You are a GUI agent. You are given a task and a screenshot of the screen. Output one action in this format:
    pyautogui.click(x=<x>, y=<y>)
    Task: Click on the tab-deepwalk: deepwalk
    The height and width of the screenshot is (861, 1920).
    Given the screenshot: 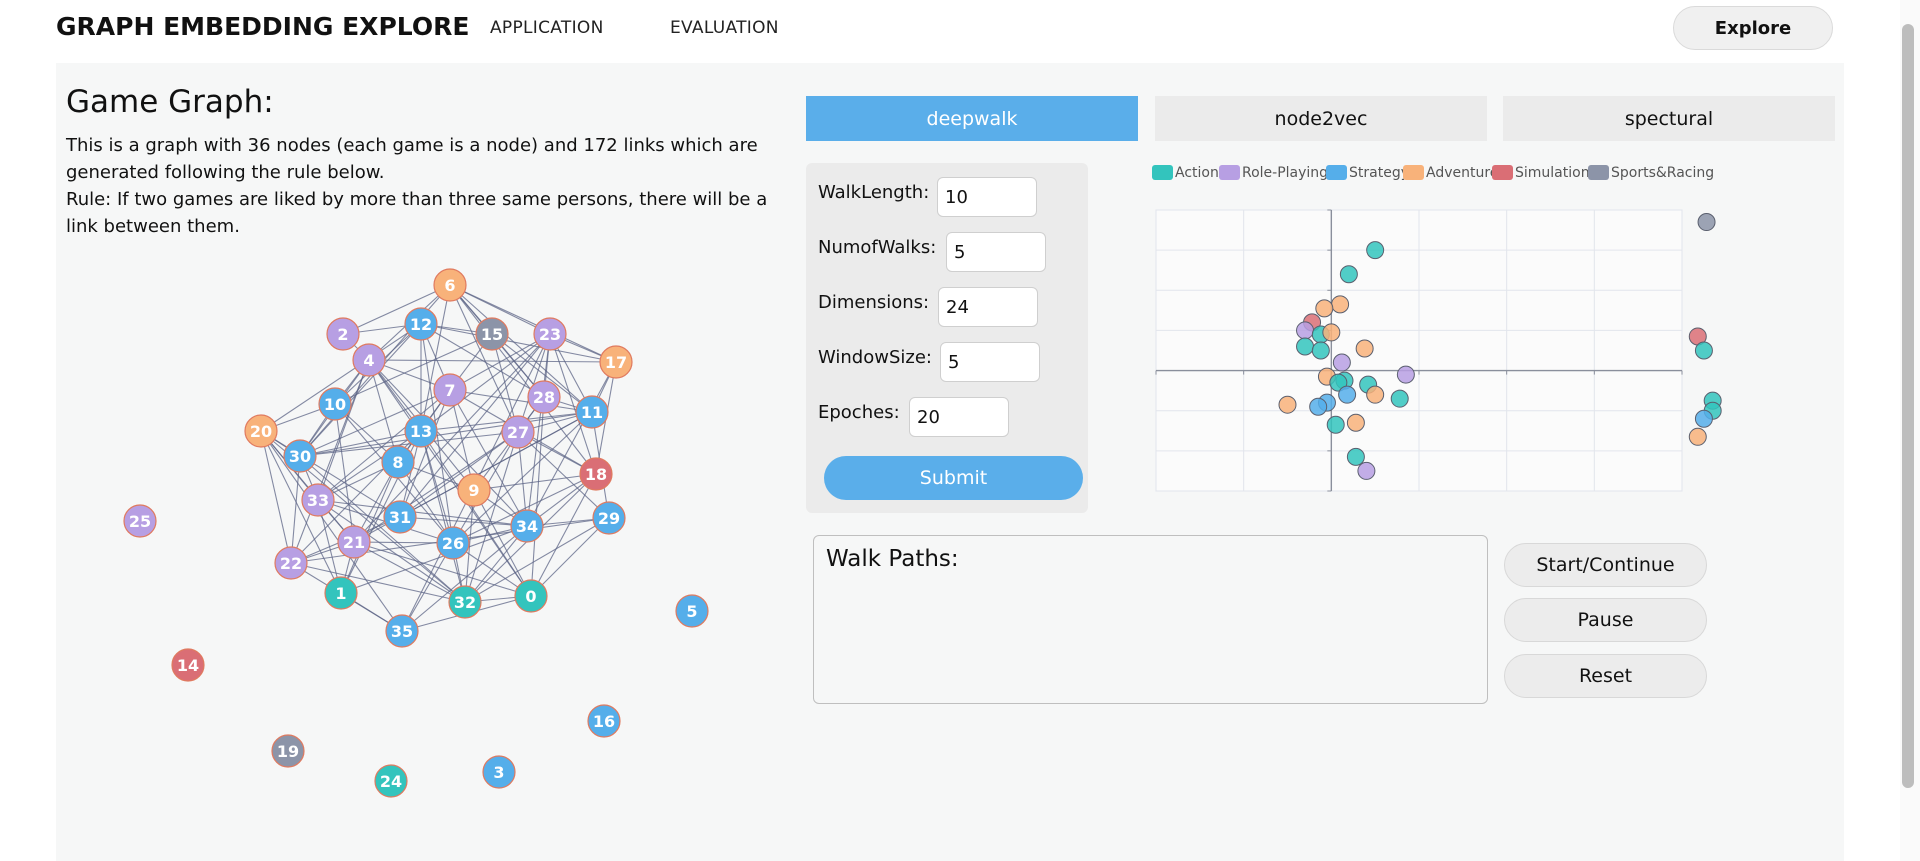 What is the action you would take?
    pyautogui.click(x=972, y=118)
    